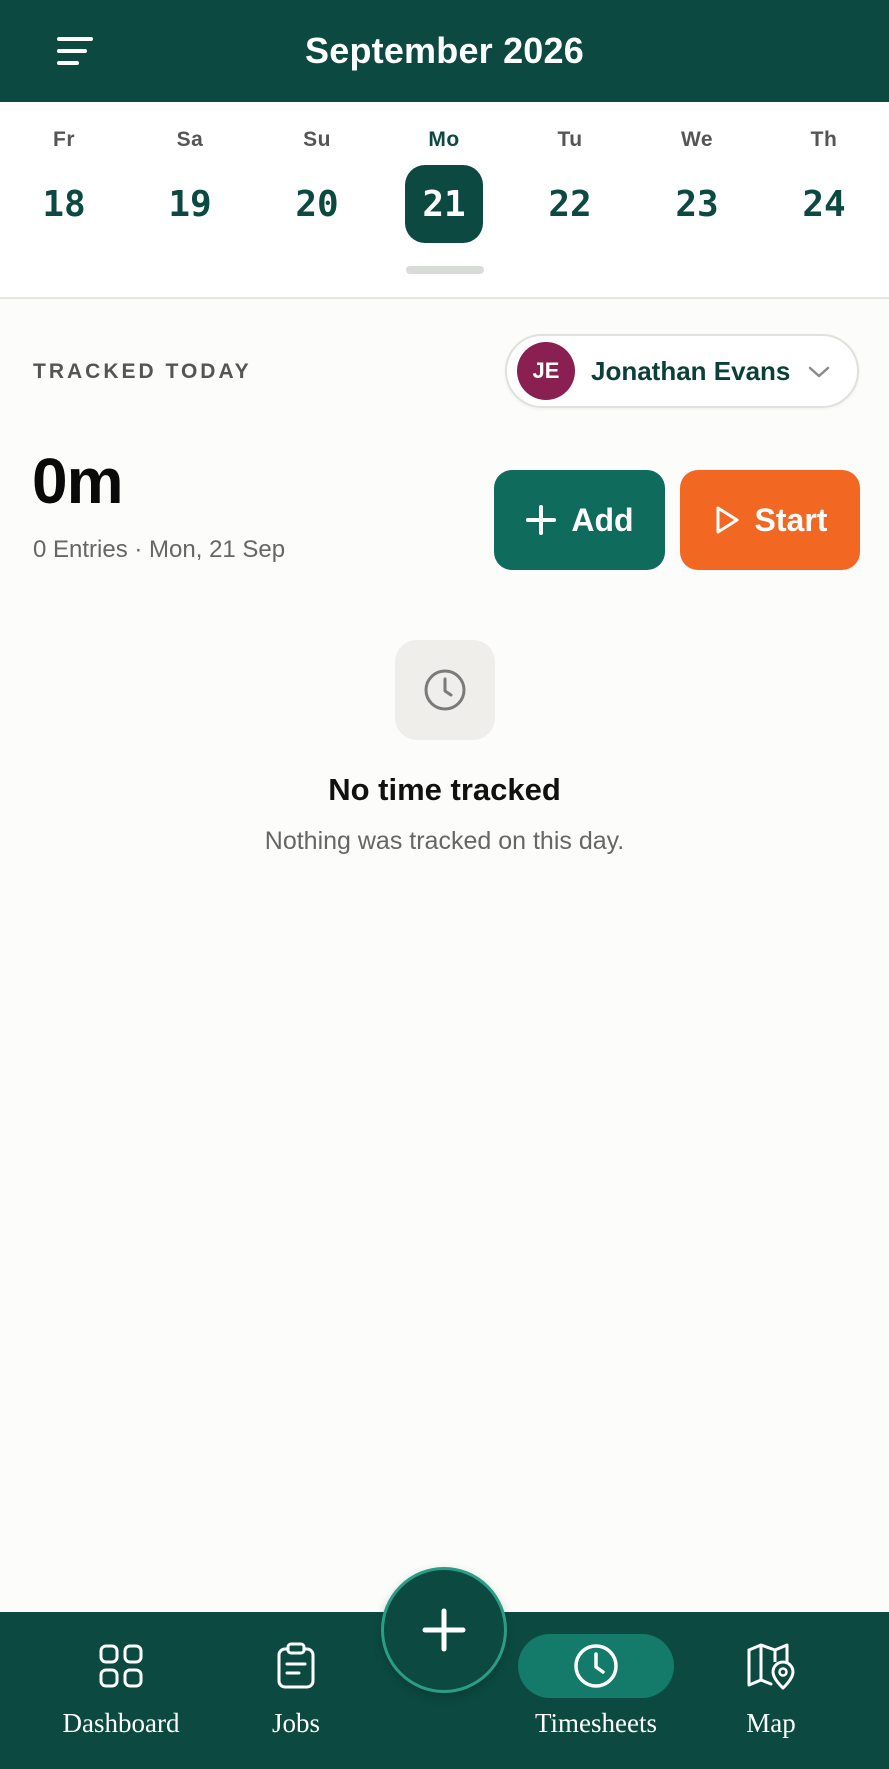 The width and height of the screenshot is (889, 1769). Describe the element at coordinates (444, 841) in the screenshot. I see `empty-state-subtitle: Nothing was tracked on this day.` at that location.